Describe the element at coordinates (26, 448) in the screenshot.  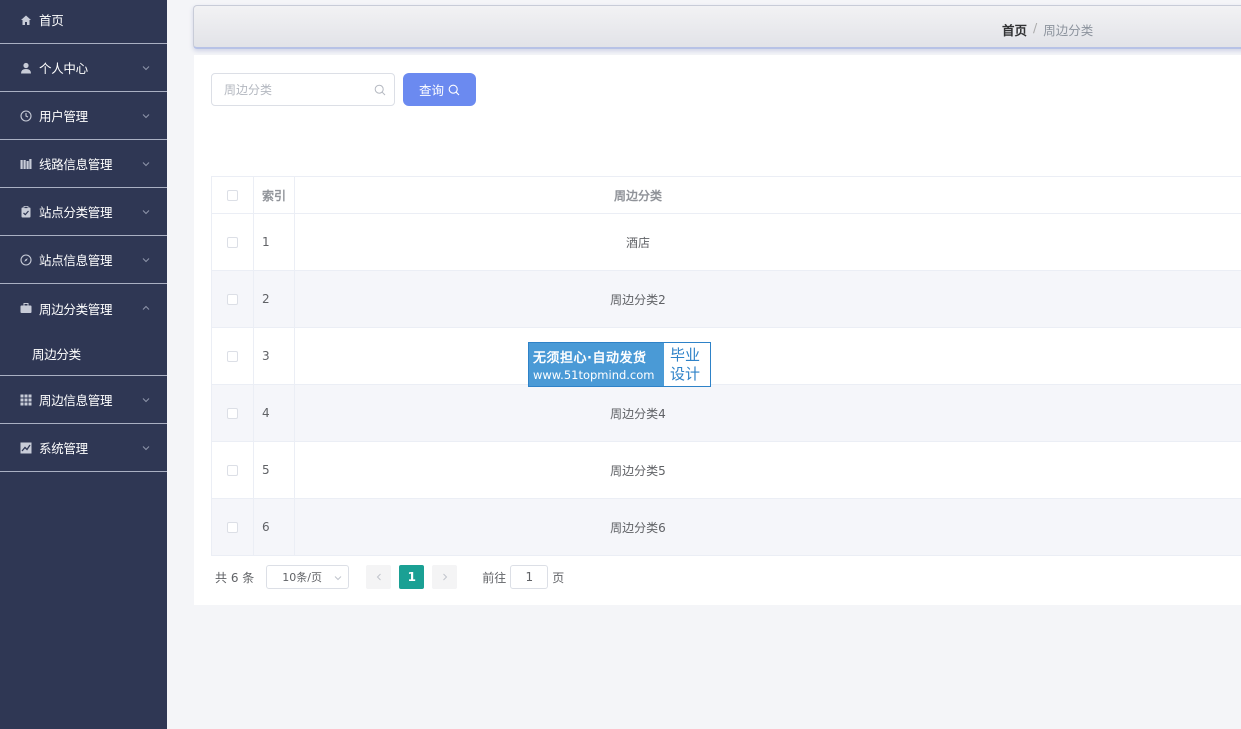
I see `chart-icon` at that location.